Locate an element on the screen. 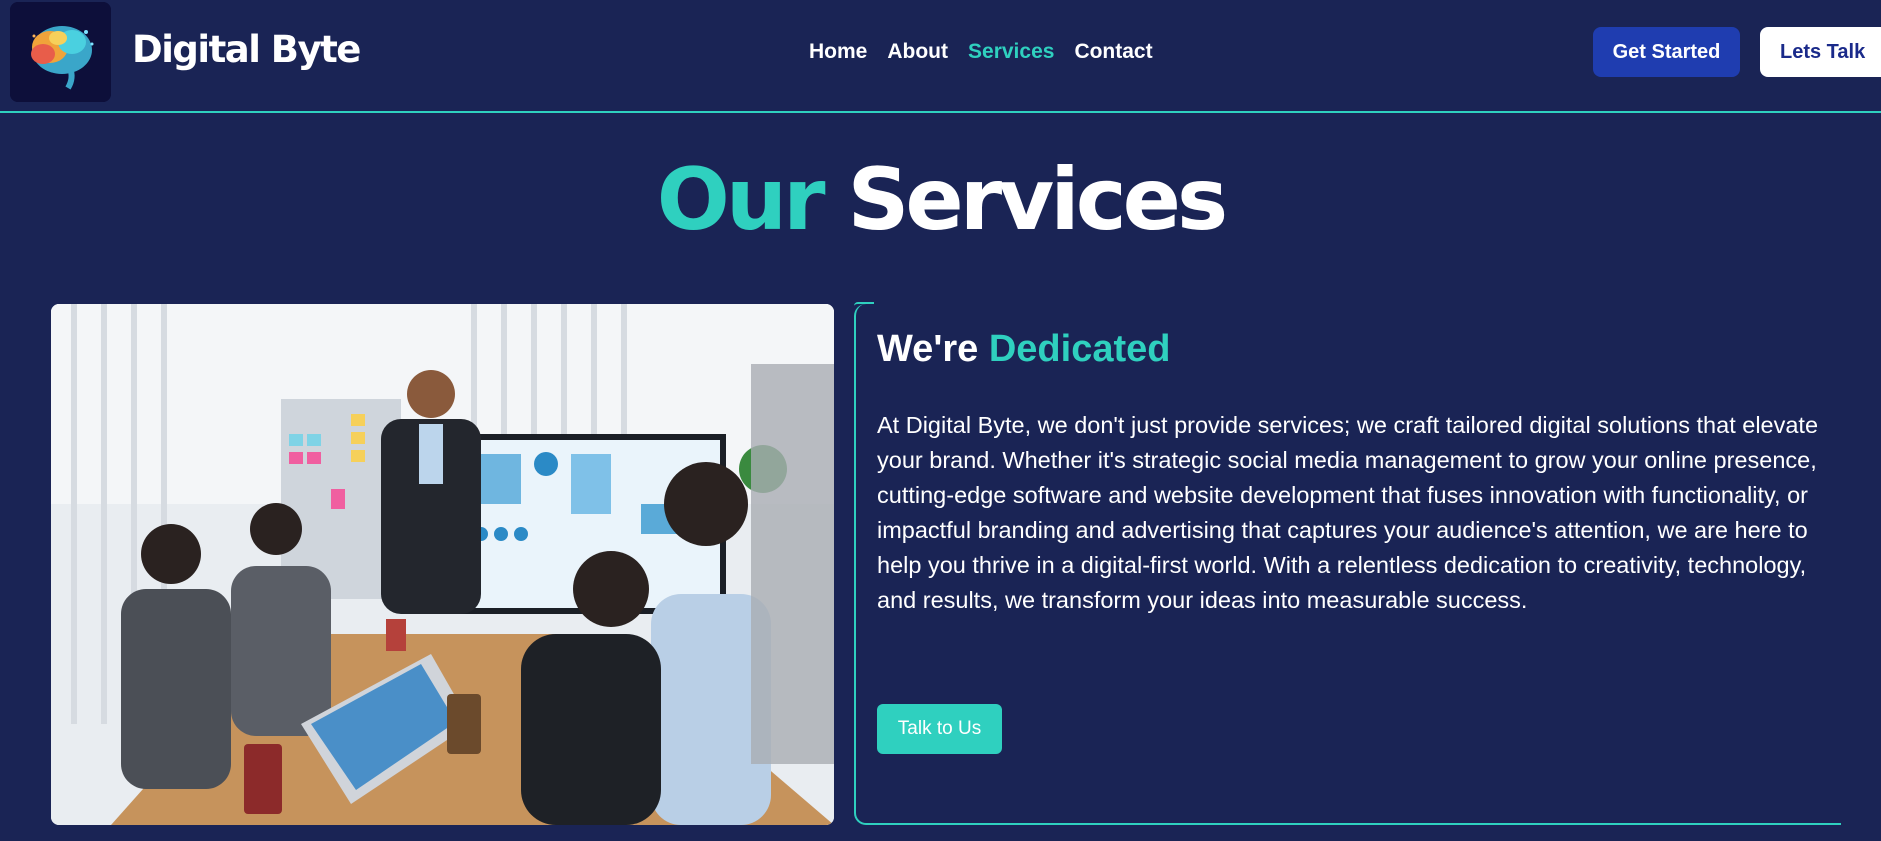 This screenshot has width=1881, height=841. brain-logo-icon is located at coordinates (60, 52).